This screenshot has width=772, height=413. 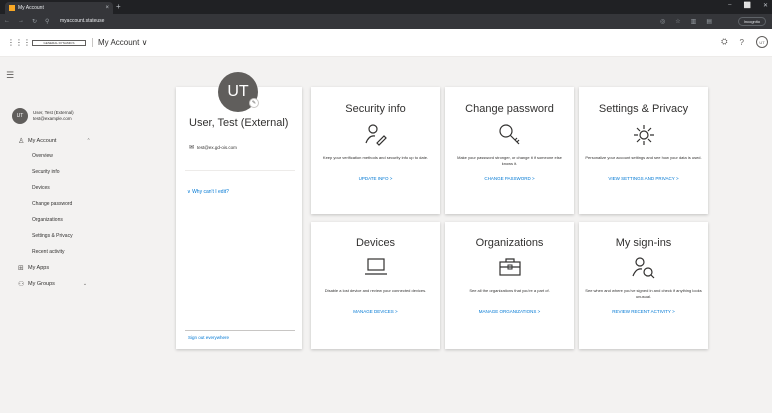 I want to click on groups-icon: ⚇, so click(x=21, y=284).